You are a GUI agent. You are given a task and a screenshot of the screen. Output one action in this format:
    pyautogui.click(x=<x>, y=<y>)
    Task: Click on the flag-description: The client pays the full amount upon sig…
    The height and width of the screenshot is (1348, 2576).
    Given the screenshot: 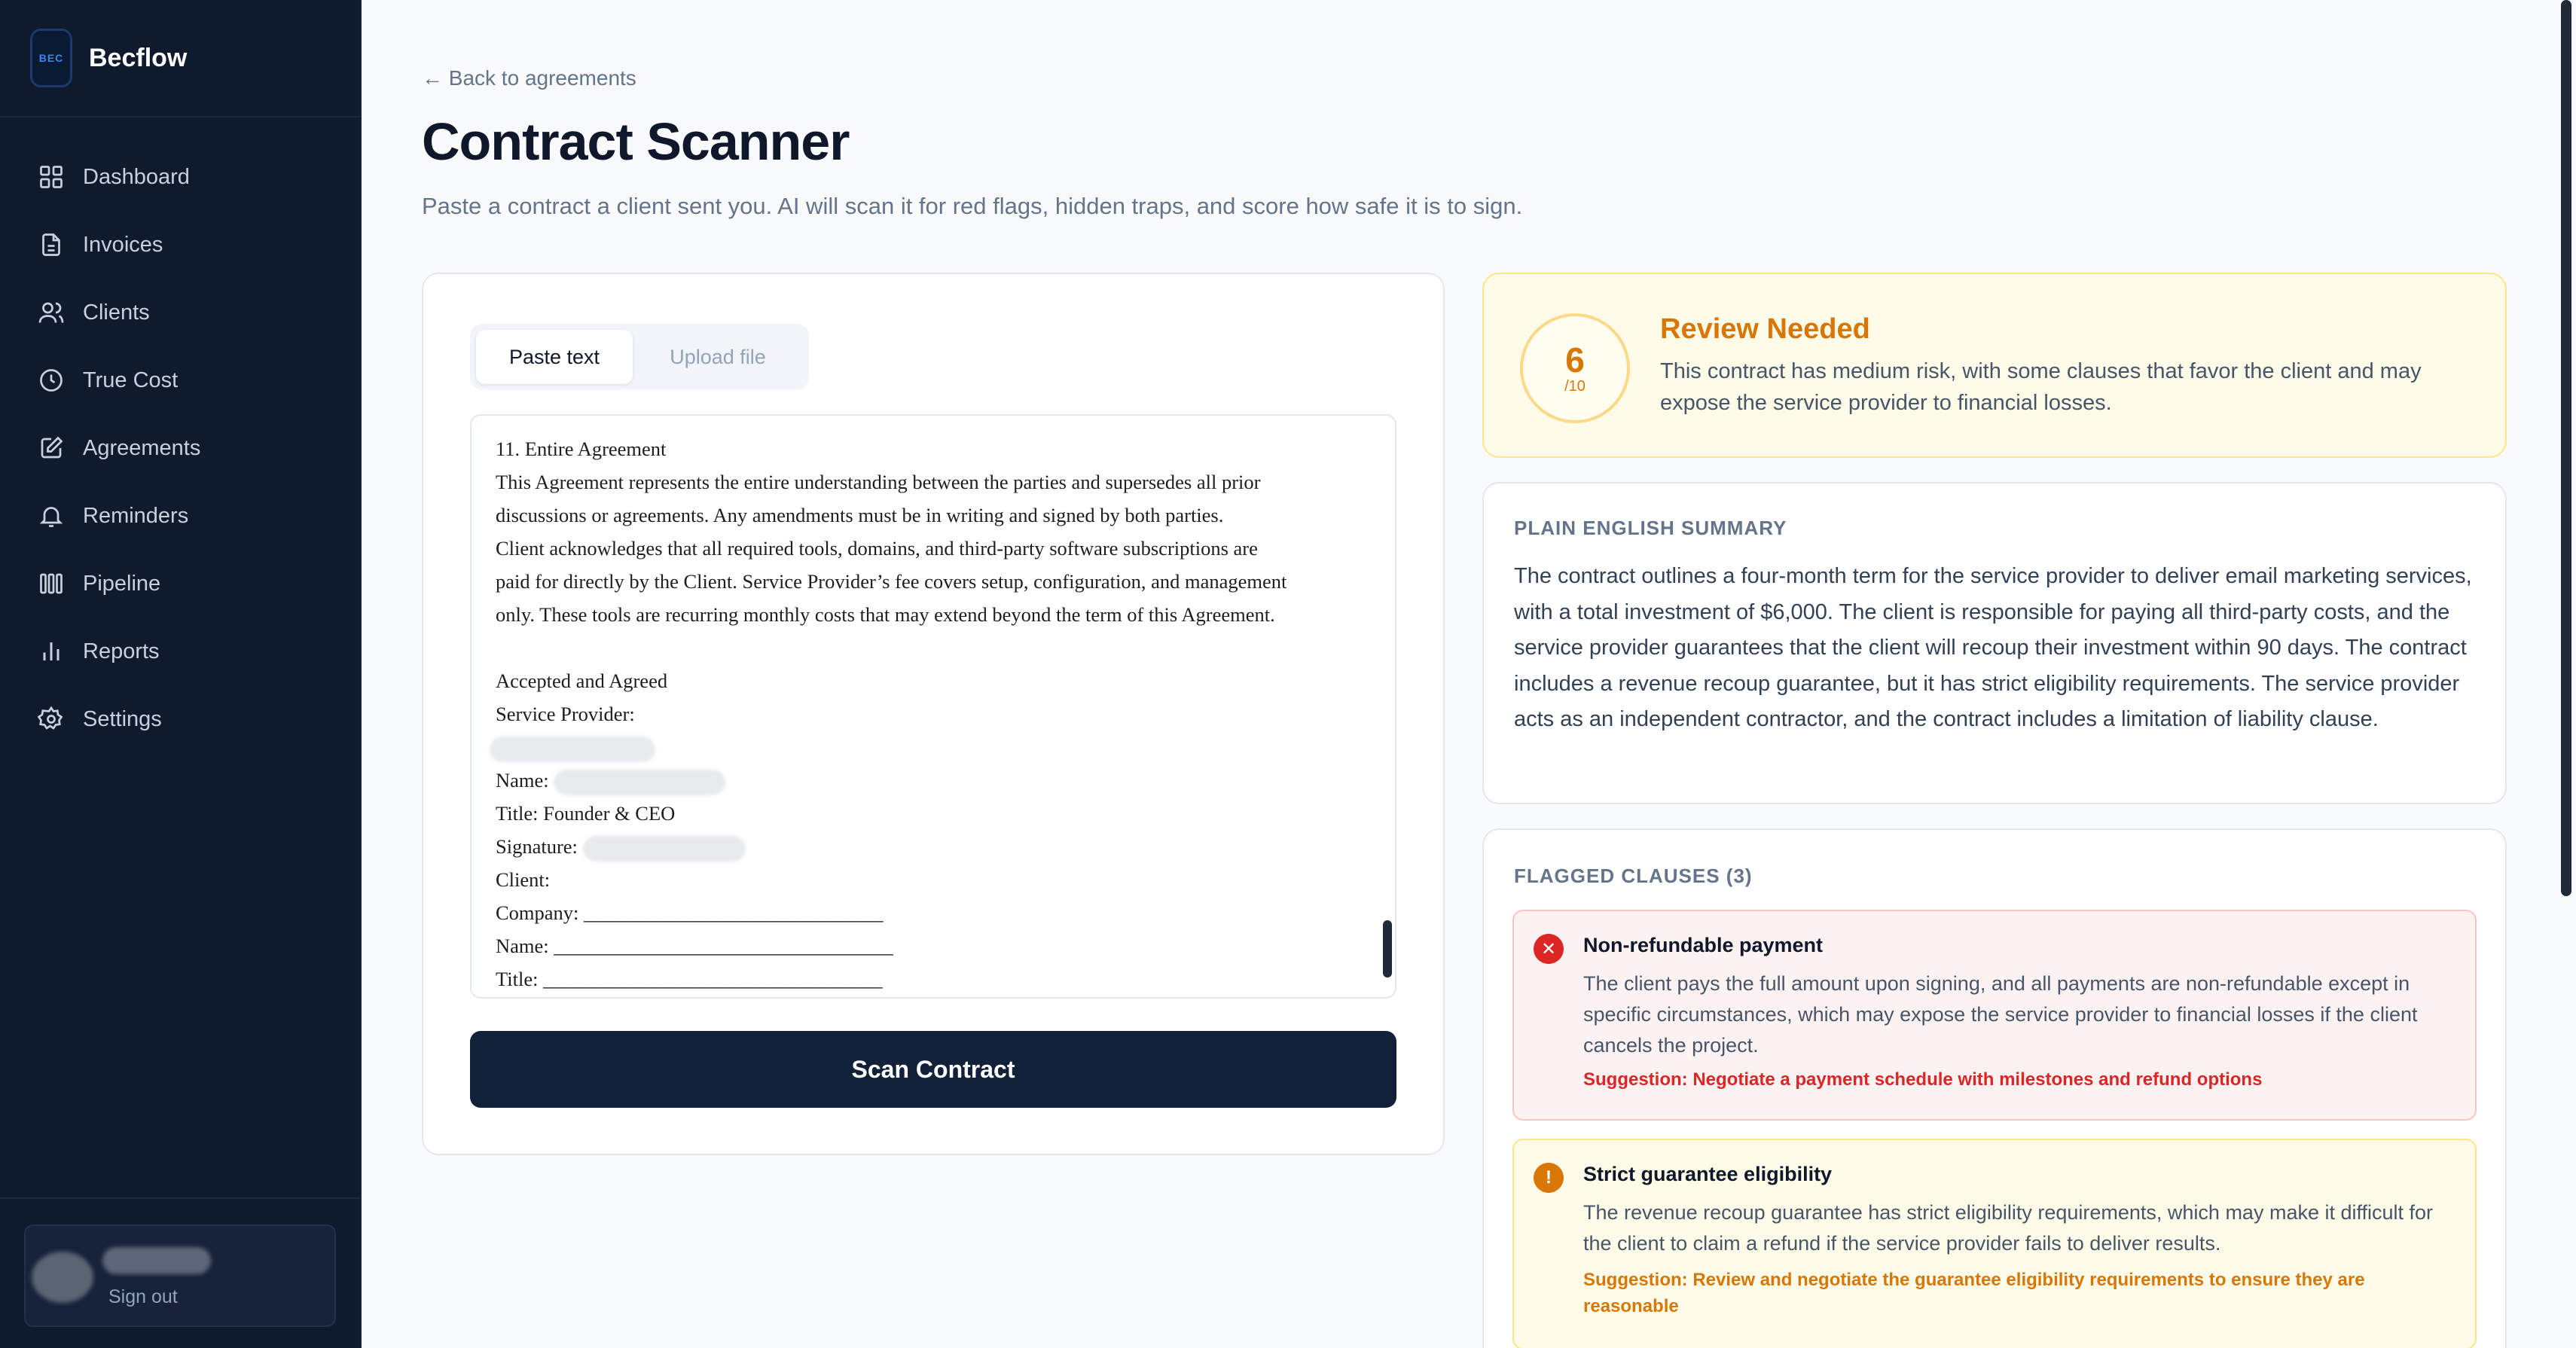 What is the action you would take?
    pyautogui.click(x=2001, y=1015)
    